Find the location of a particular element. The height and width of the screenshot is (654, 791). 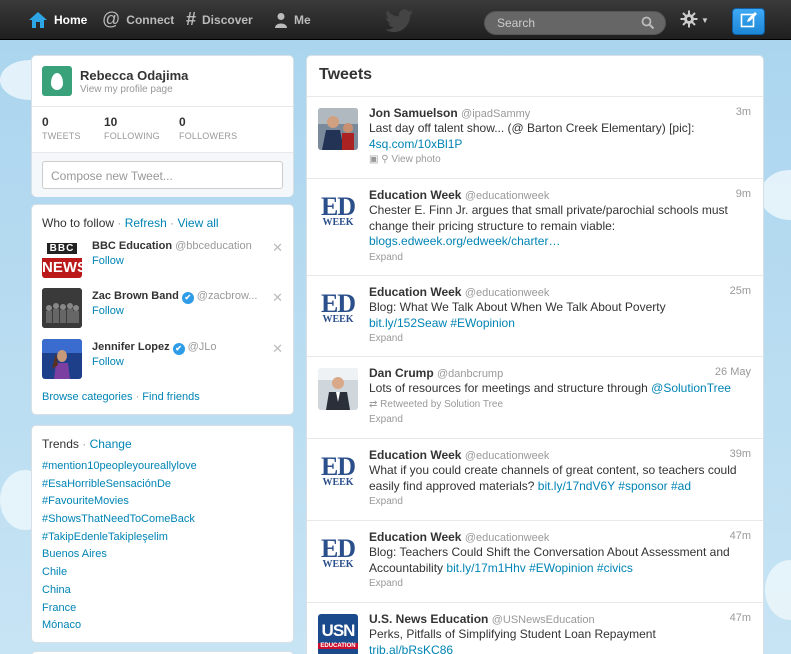

view-profile-link: View my profile page is located at coordinates (126, 89).